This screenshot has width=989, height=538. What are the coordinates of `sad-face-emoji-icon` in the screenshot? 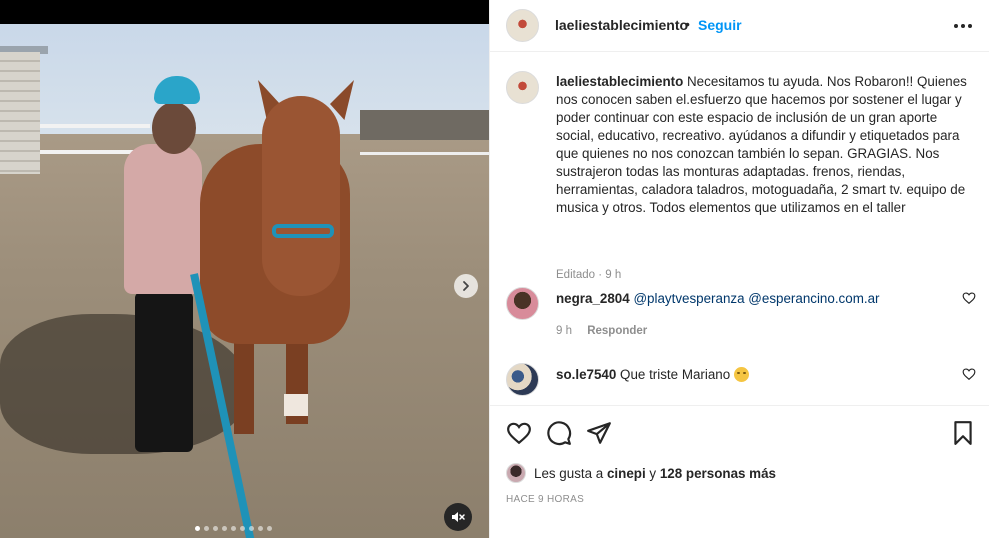 It's located at (741, 374).